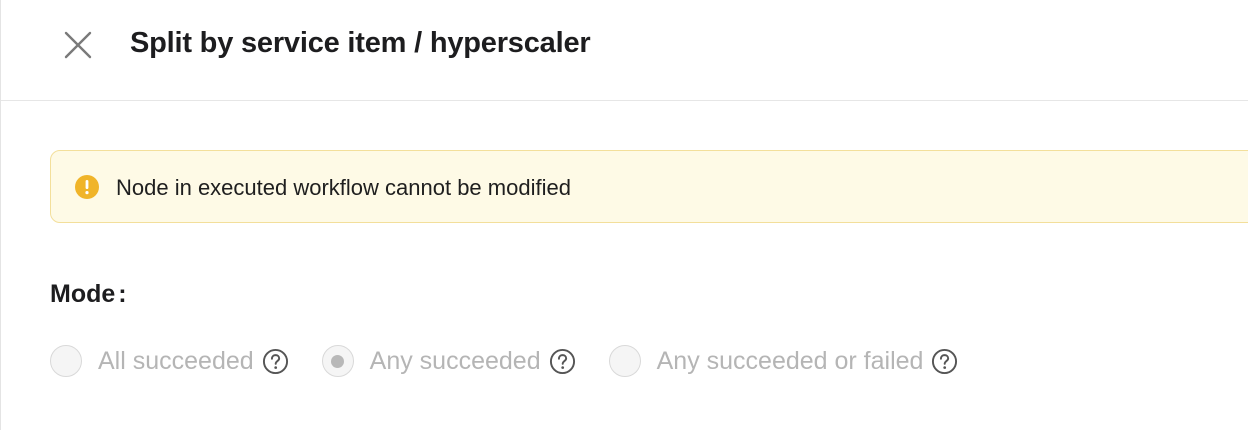 This screenshot has width=1248, height=430. What do you see at coordinates (122, 294) in the screenshot?
I see `mode-label-colon: :` at bounding box center [122, 294].